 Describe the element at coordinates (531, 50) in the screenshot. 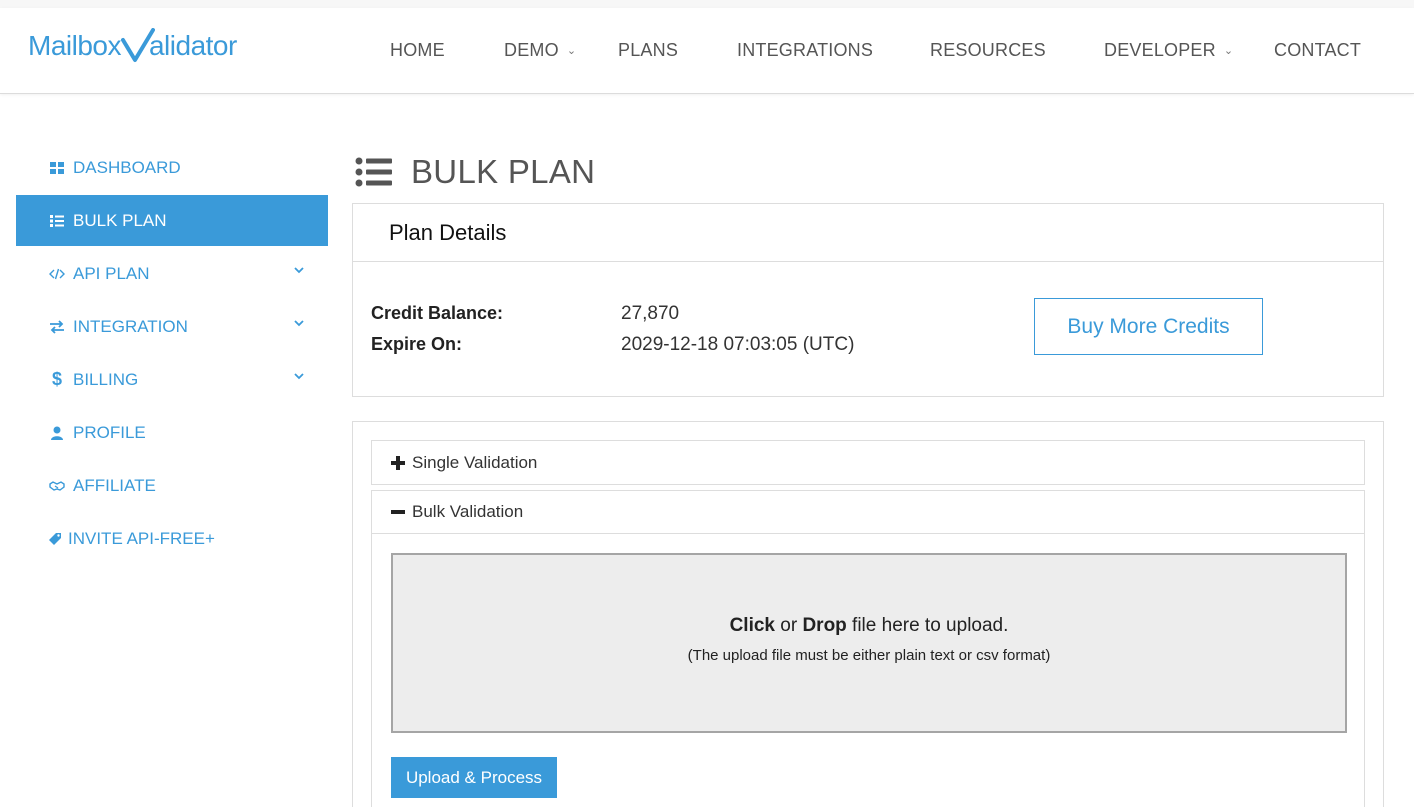

I see `nav-demo-label: DEMO` at that location.